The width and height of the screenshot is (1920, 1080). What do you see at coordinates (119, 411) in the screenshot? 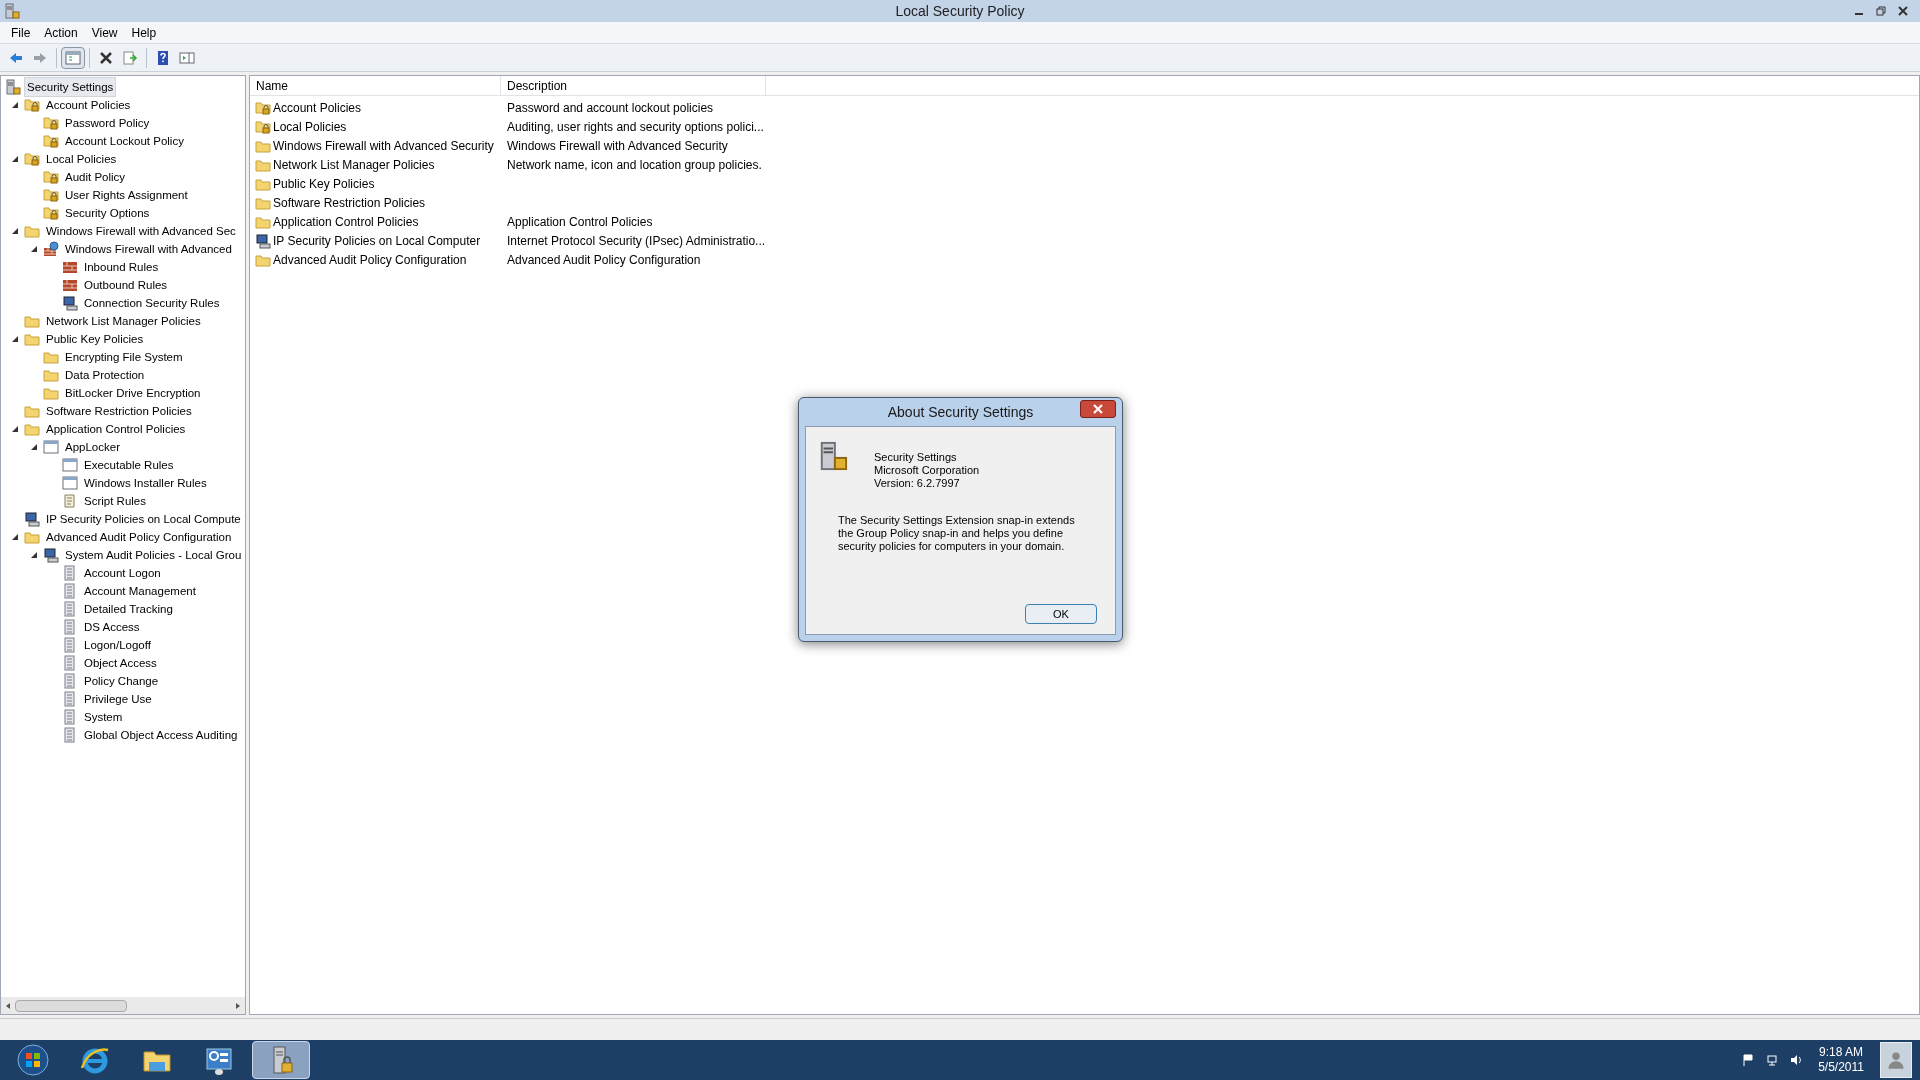
I see `tree-item: Software Restriction Policies` at bounding box center [119, 411].